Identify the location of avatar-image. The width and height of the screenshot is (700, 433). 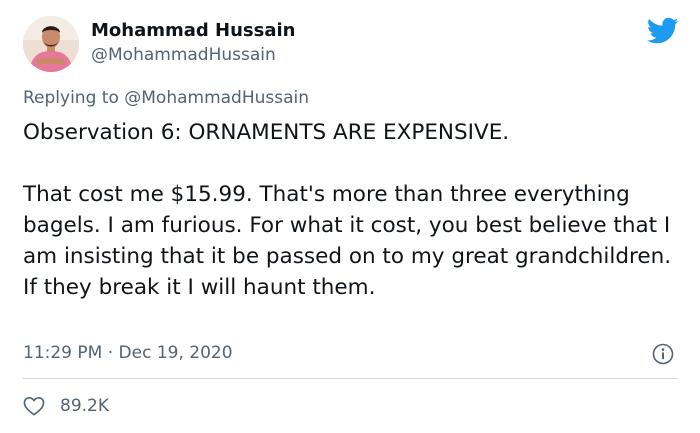
(51, 44).